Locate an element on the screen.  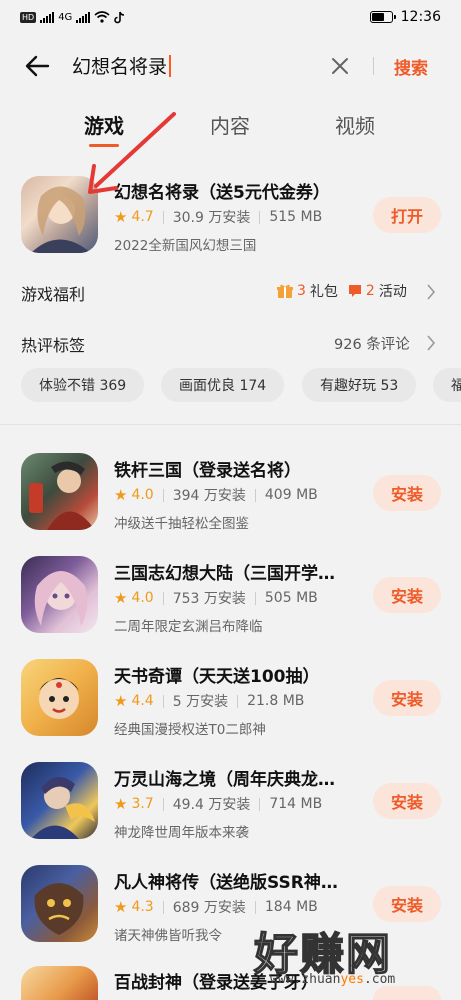
tag-chip: 有趣好玩 53 is located at coordinates (359, 385).